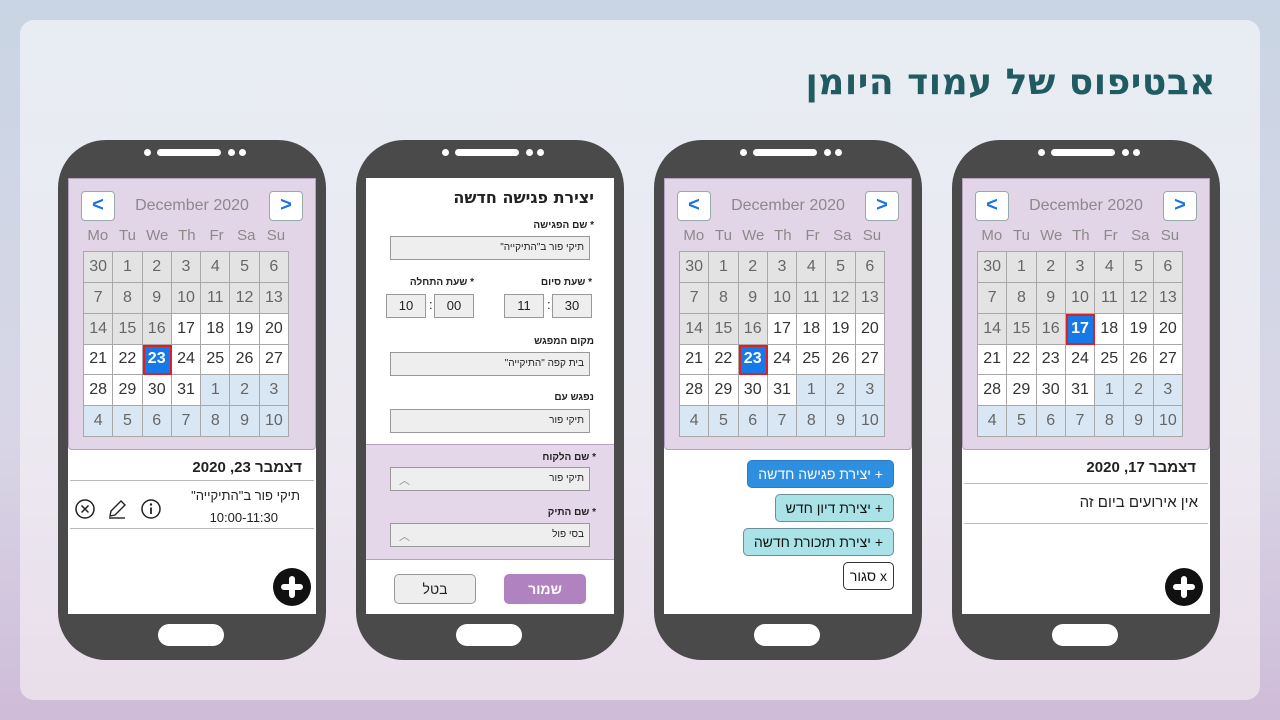  I want to click on meet-with-input: תיקי פור, so click(490, 421).